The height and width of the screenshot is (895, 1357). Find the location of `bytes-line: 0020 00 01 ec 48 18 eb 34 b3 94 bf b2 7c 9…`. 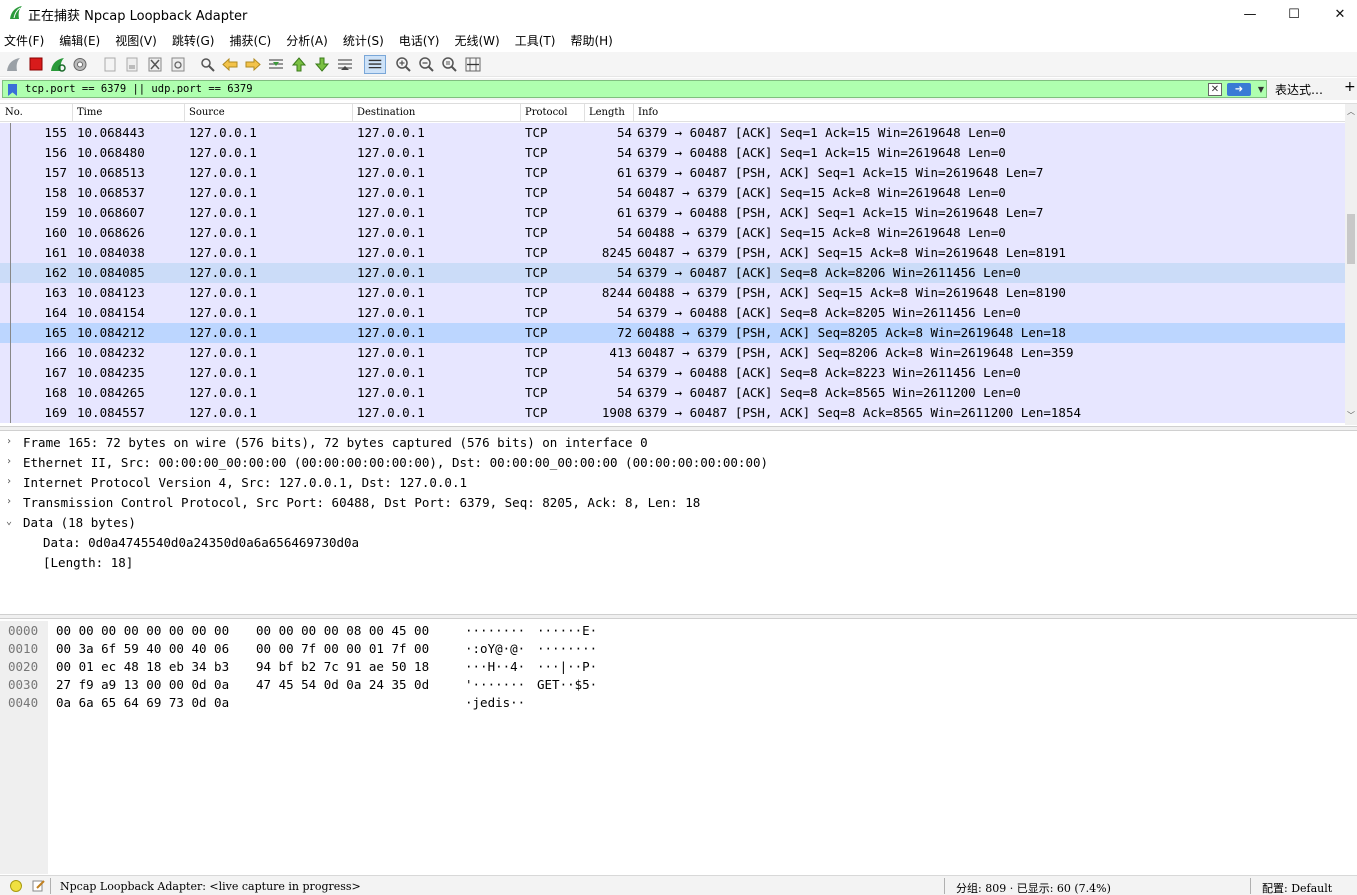

bytes-line: 0020 00 01 ec 48 18 eb 34 b3 94 bf b2 7c 9… is located at coordinates (350, 667).